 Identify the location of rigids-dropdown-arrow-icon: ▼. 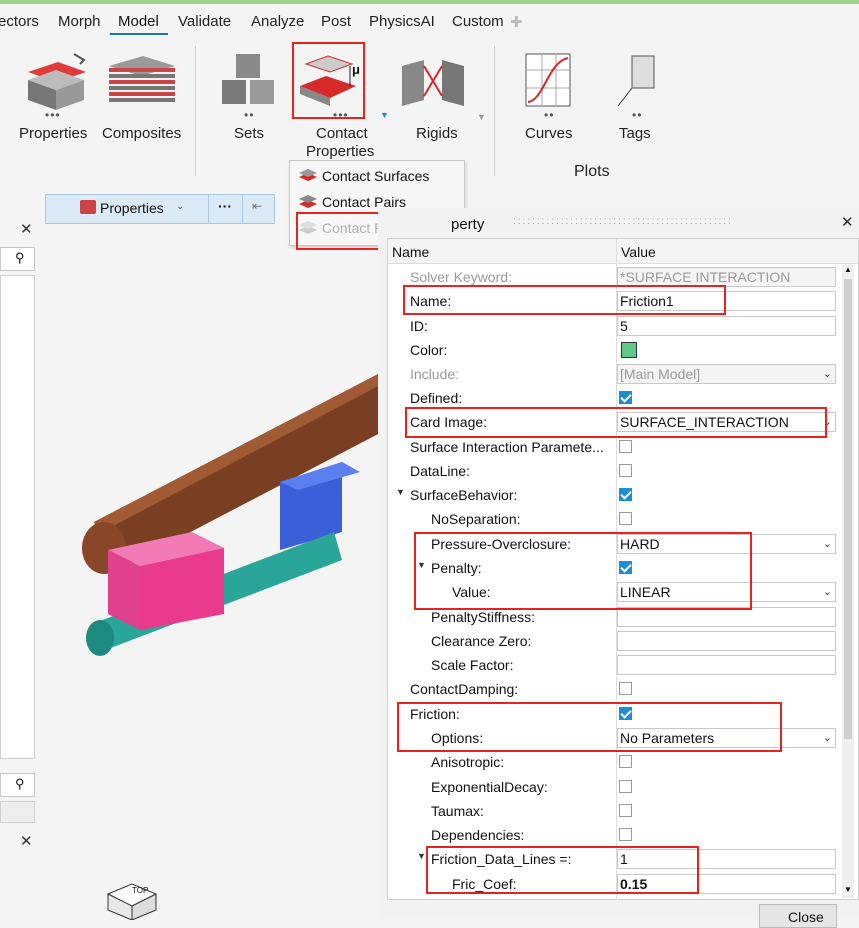
(481, 117).